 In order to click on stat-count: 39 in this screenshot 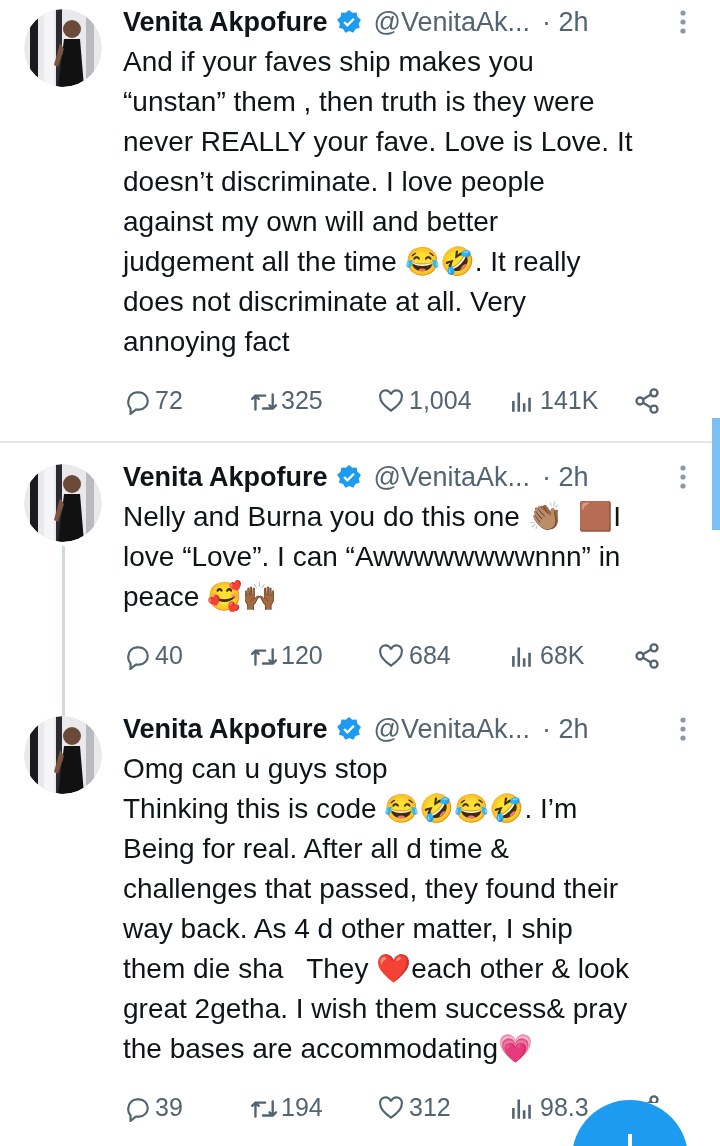, I will do `click(169, 1108)`.